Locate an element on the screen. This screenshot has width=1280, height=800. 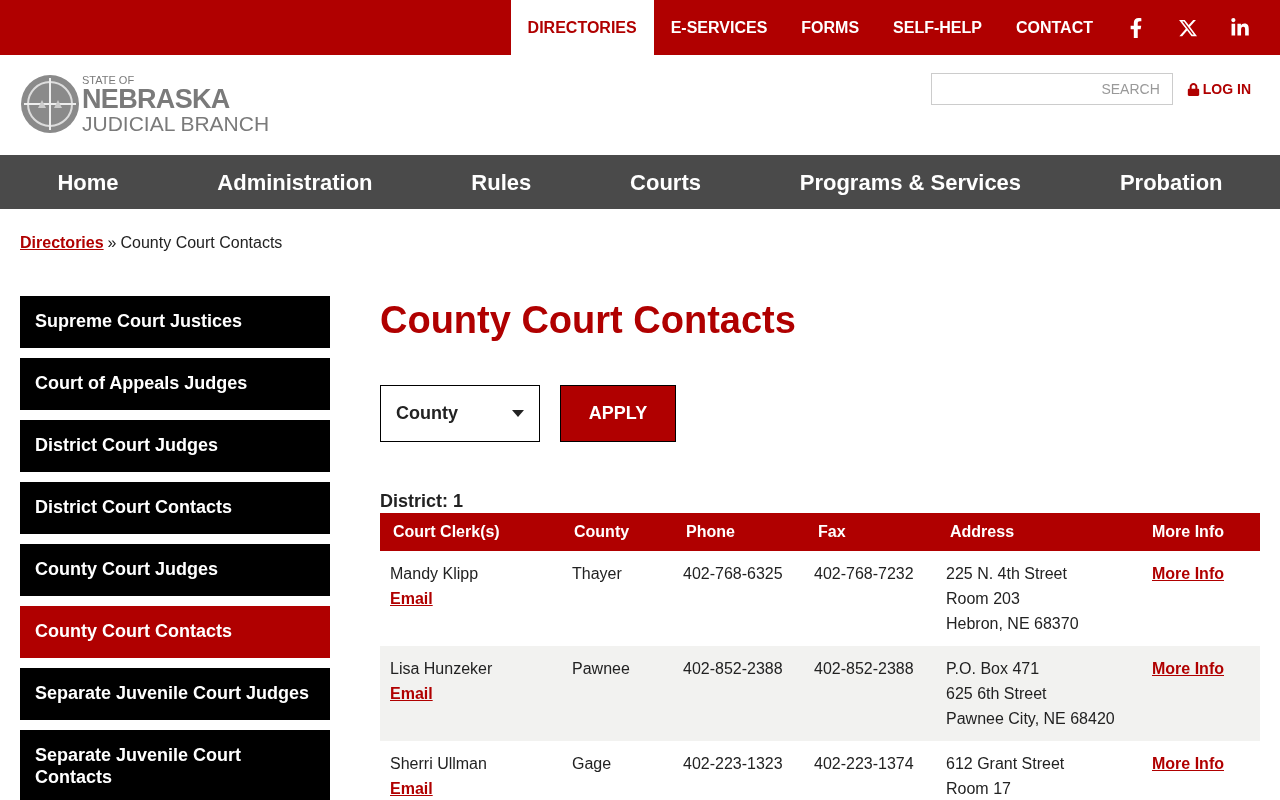
logo-text: JUDICIAL BRANCH is located at coordinates (176, 123).